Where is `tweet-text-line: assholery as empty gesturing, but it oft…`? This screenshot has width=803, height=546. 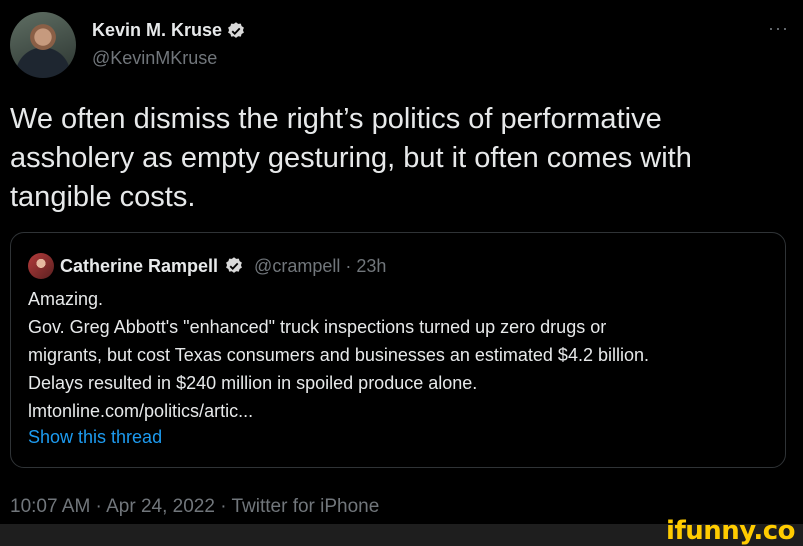
tweet-text-line: assholery as empty gesturing, but it oft… is located at coordinates (351, 158).